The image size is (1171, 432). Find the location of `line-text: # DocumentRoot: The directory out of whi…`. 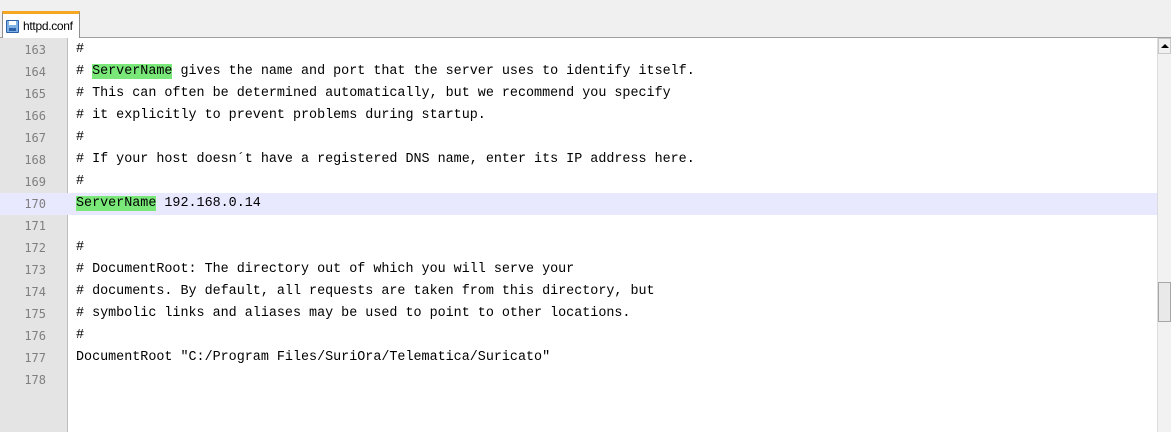

line-text: # DocumentRoot: The directory out of whi… is located at coordinates (325, 270).